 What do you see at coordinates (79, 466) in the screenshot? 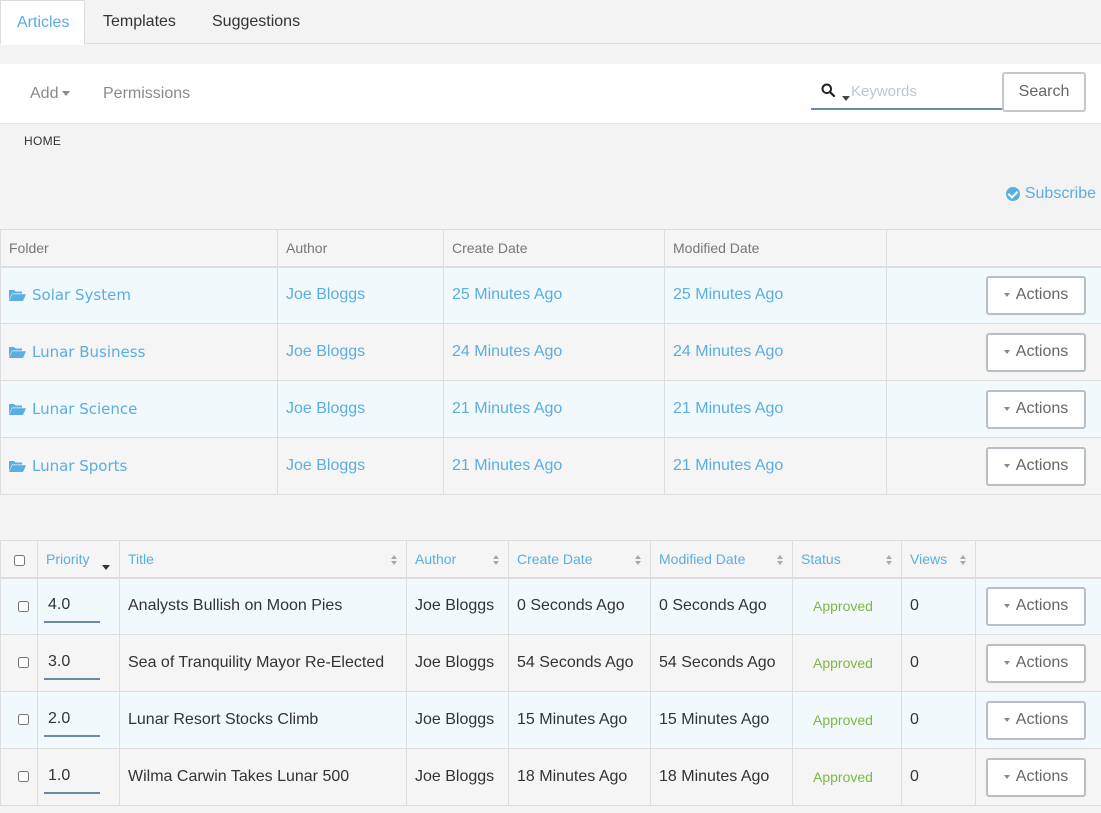
I see `folder-name-link: Lunar Sports` at bounding box center [79, 466].